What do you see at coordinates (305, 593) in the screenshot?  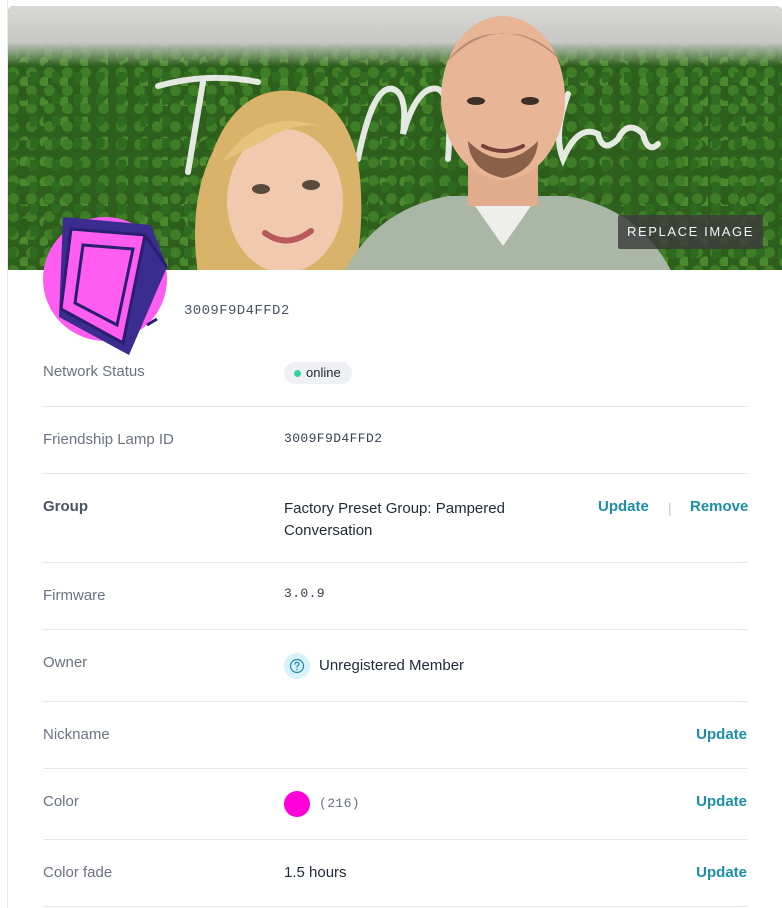 I see `firmware-value: 3.0.9` at bounding box center [305, 593].